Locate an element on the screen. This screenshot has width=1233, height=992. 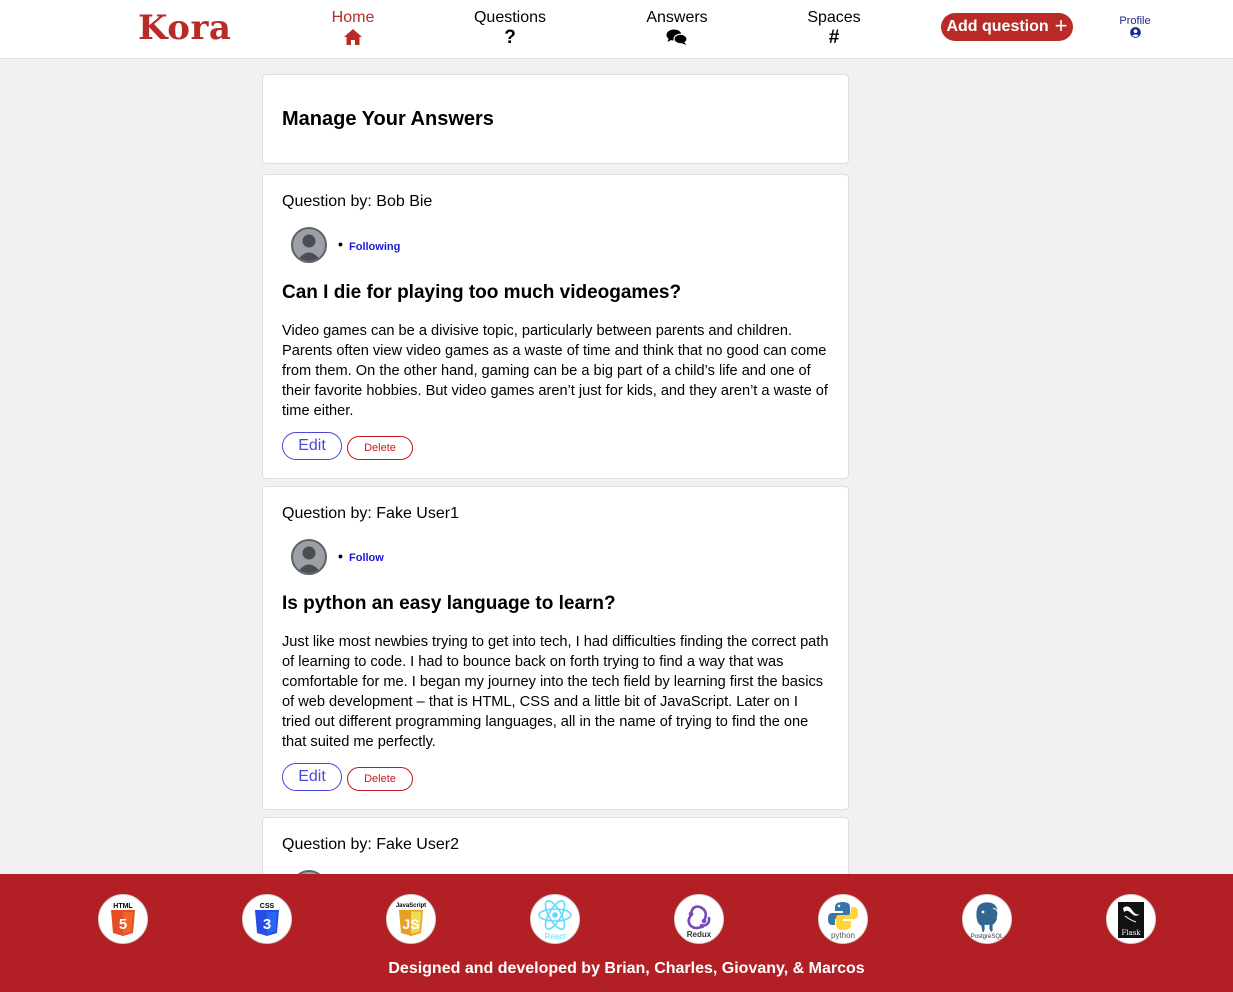
nav-spaces: Spaces # is located at coordinates (834, 28).